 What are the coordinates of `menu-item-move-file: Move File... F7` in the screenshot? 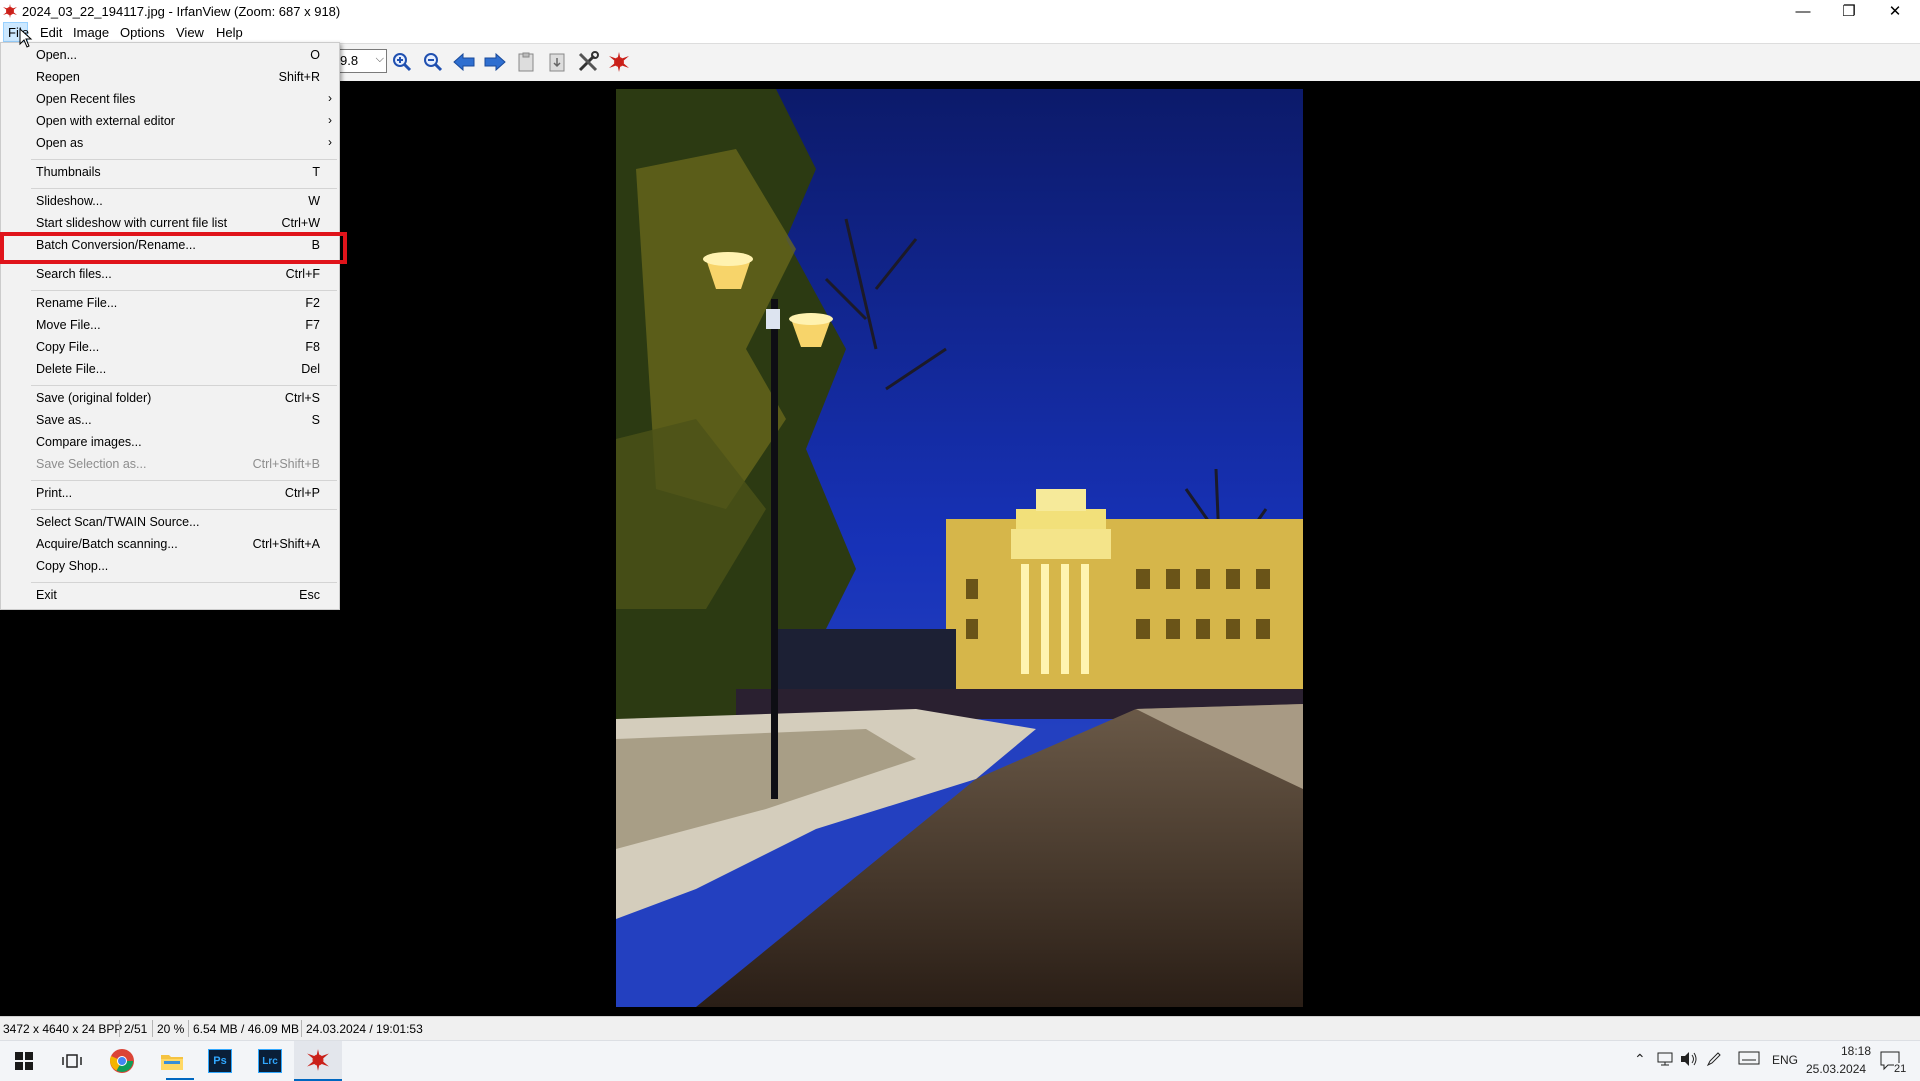 It's located at (170, 325).